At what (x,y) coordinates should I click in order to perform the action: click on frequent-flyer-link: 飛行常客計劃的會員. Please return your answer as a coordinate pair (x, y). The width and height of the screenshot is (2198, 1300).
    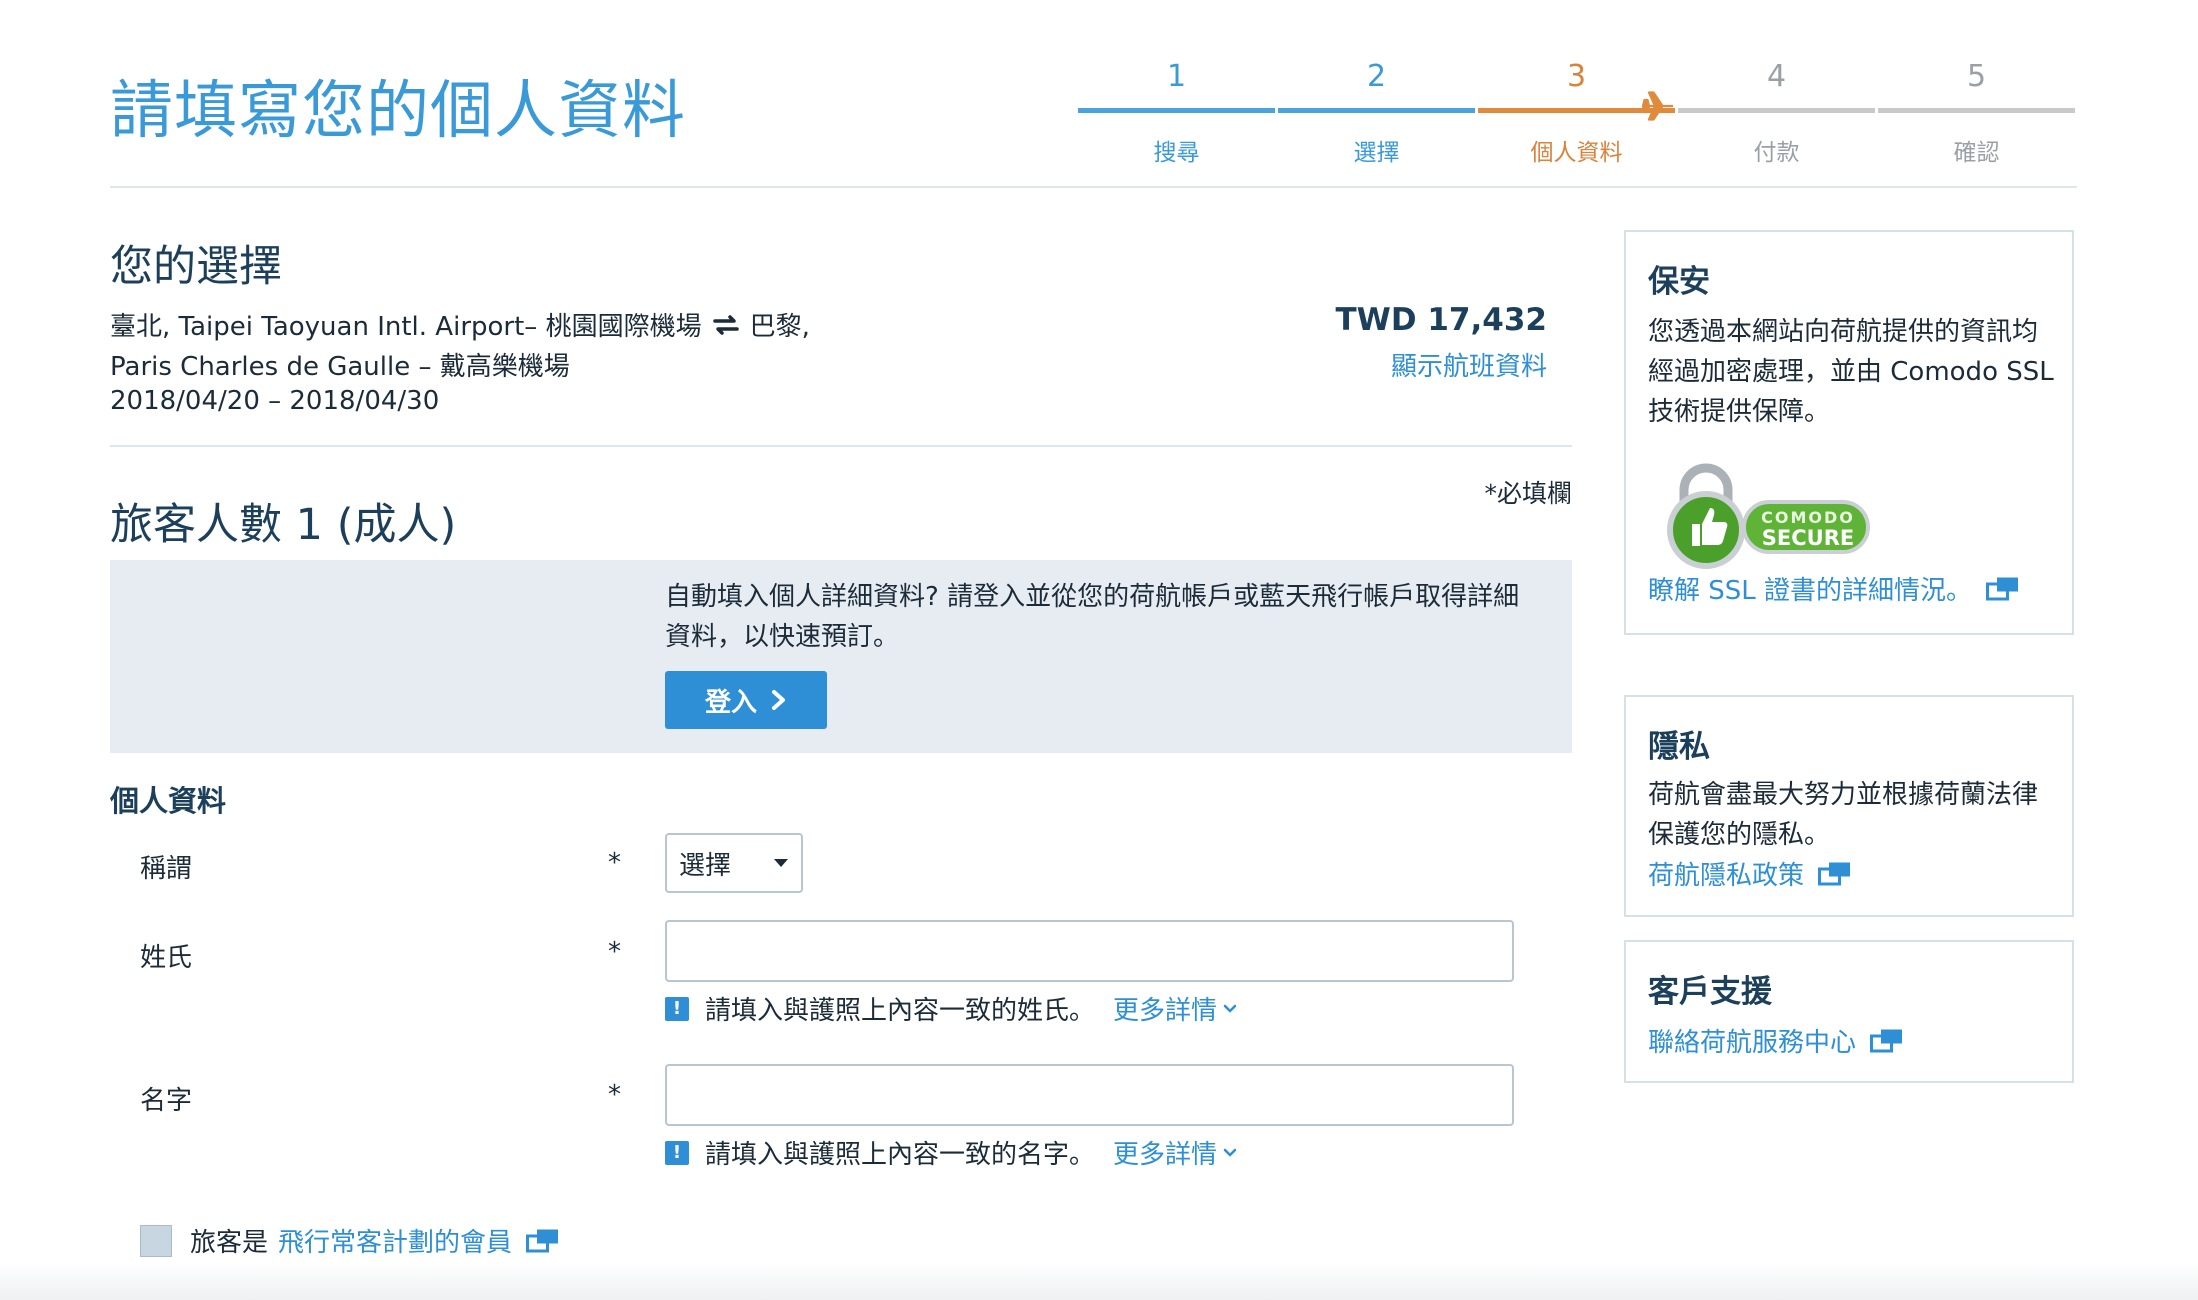
    Looking at the image, I should click on (395, 1240).